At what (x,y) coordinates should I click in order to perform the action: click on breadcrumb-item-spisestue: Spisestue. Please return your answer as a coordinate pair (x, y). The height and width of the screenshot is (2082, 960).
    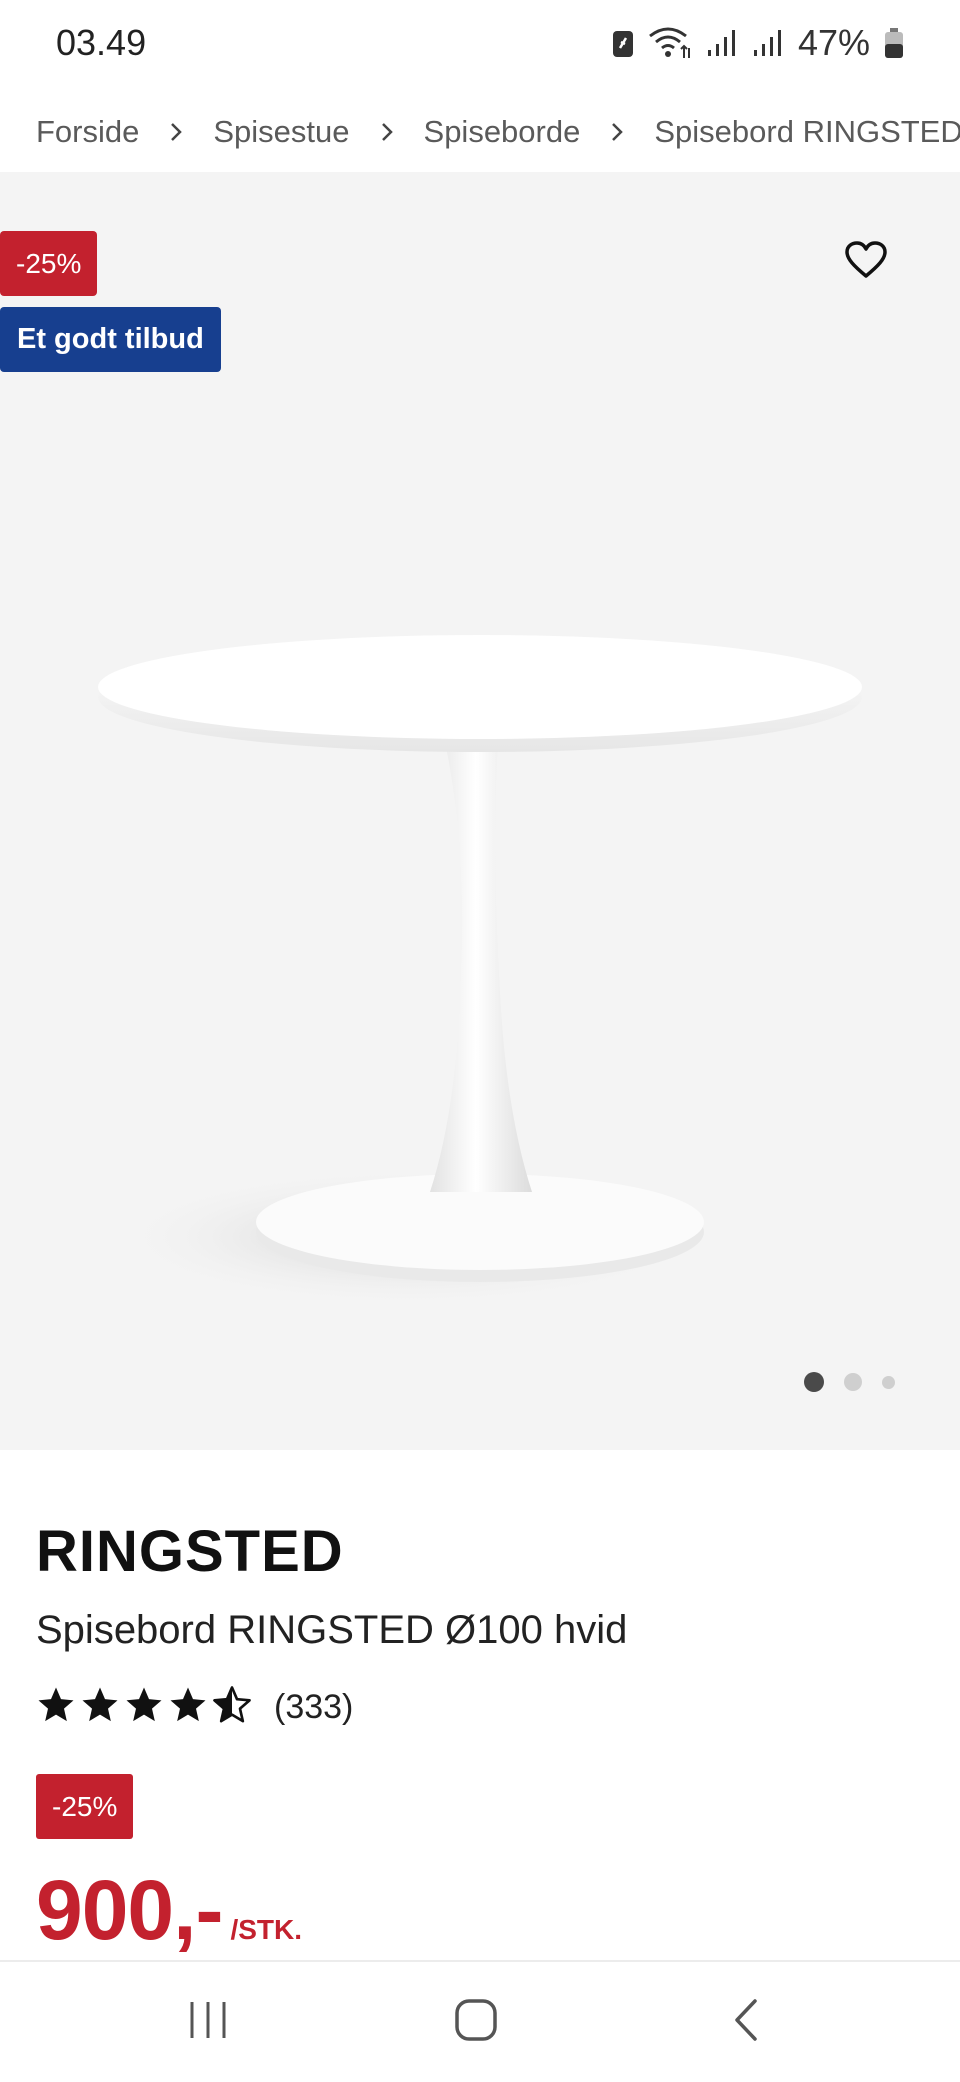
    Looking at the image, I should click on (281, 132).